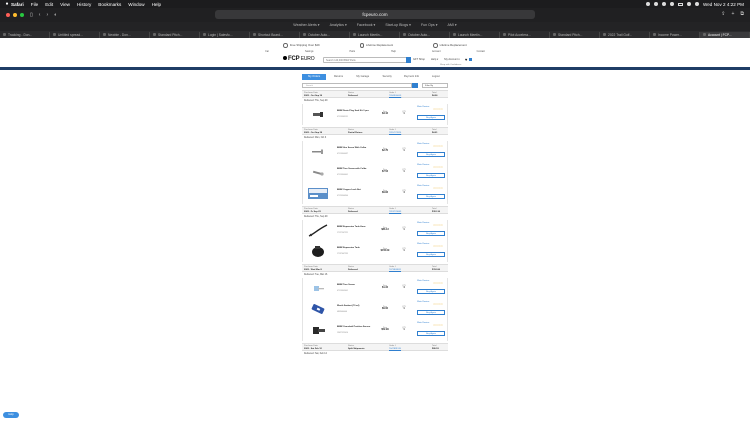 Image resolution: width=750 pixels, height=421 pixels. What do you see at coordinates (358, 169) in the screenshot?
I see `product-name: BMW Torx Screw with Collar` at bounding box center [358, 169].